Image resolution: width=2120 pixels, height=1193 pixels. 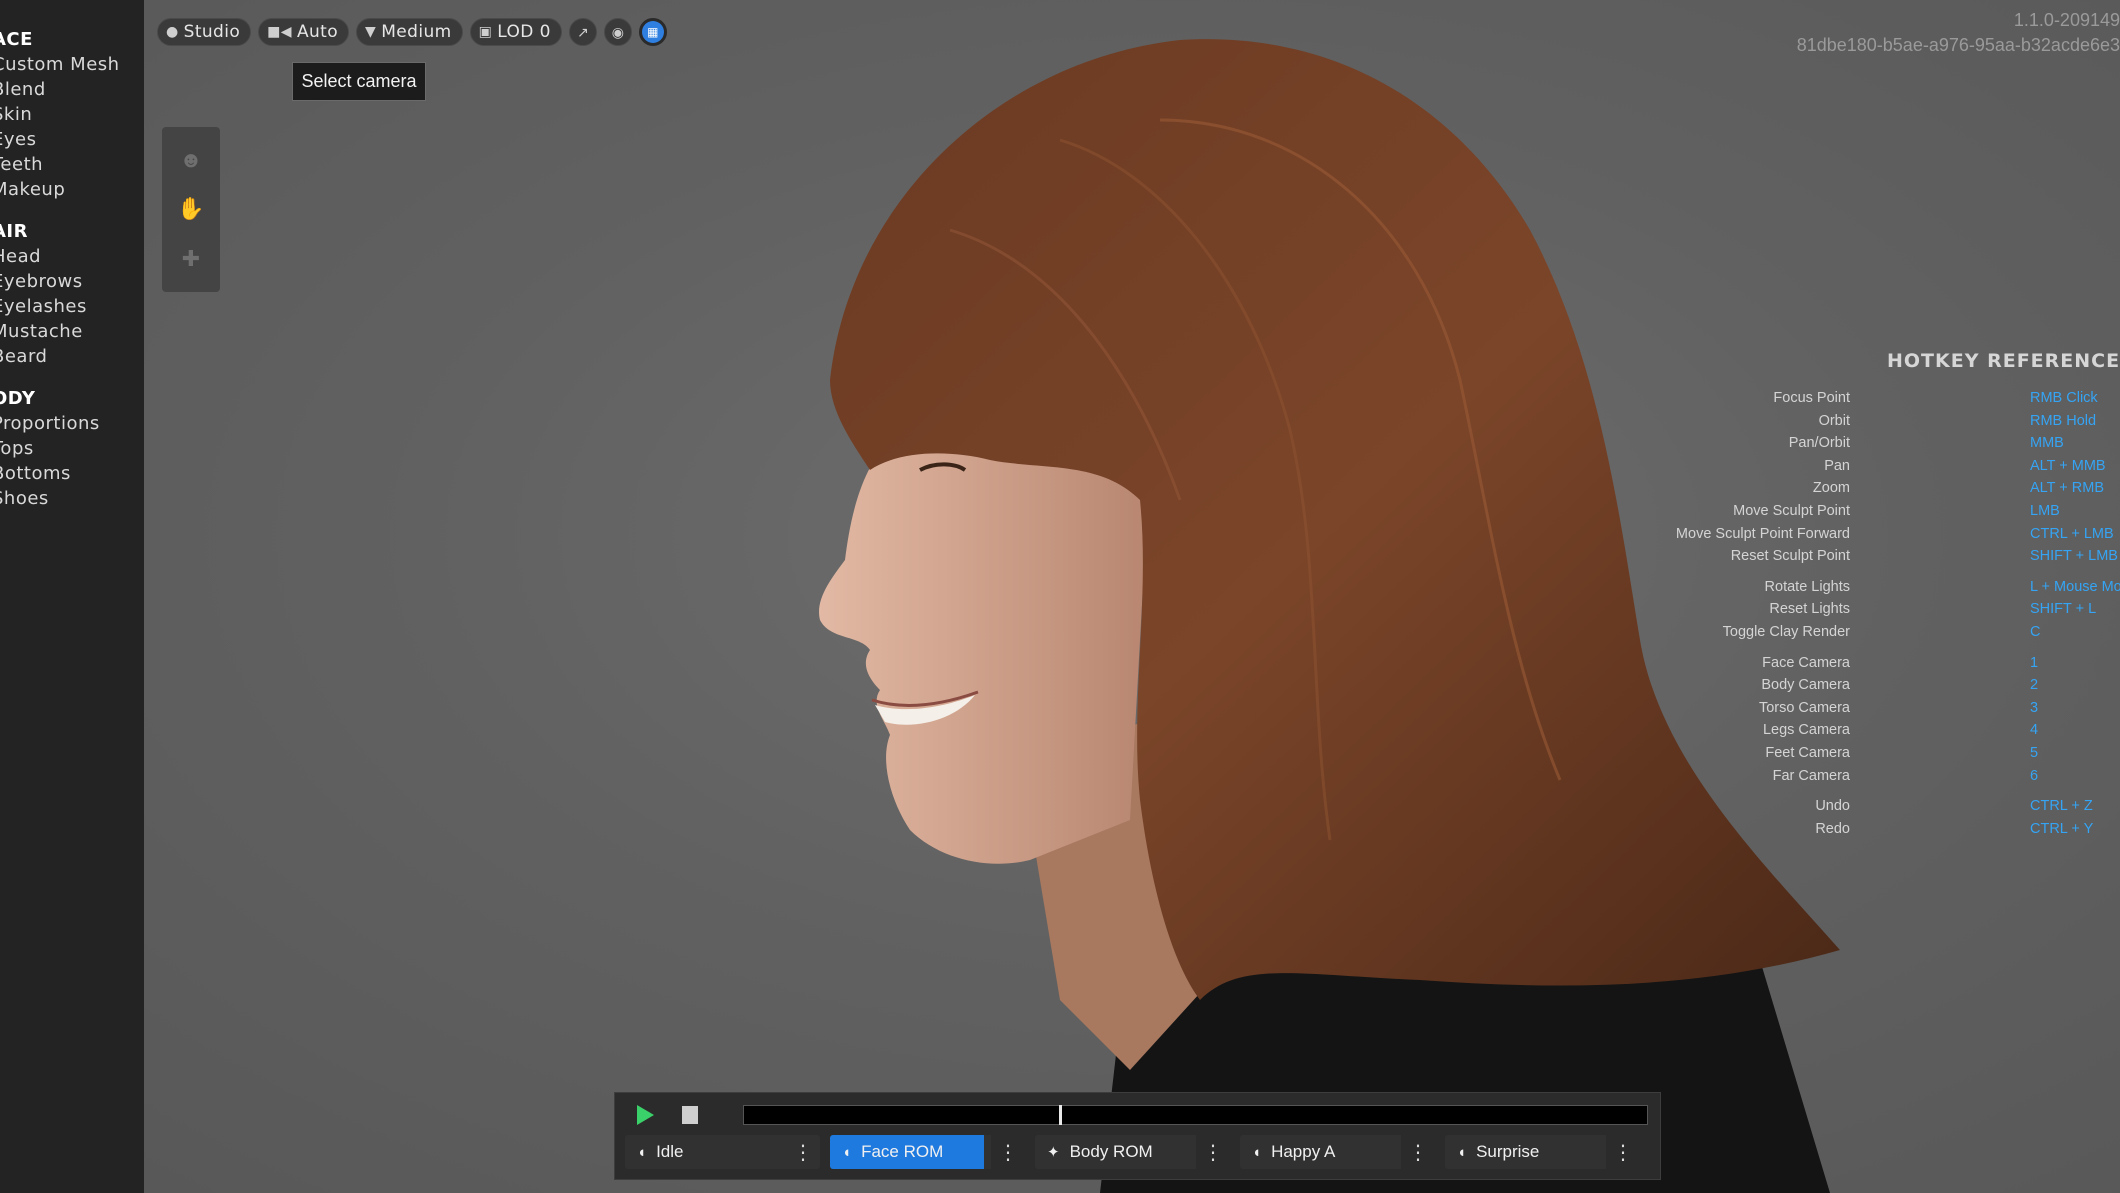 I want to click on camera-button: ■◀ Auto, so click(x=304, y=32).